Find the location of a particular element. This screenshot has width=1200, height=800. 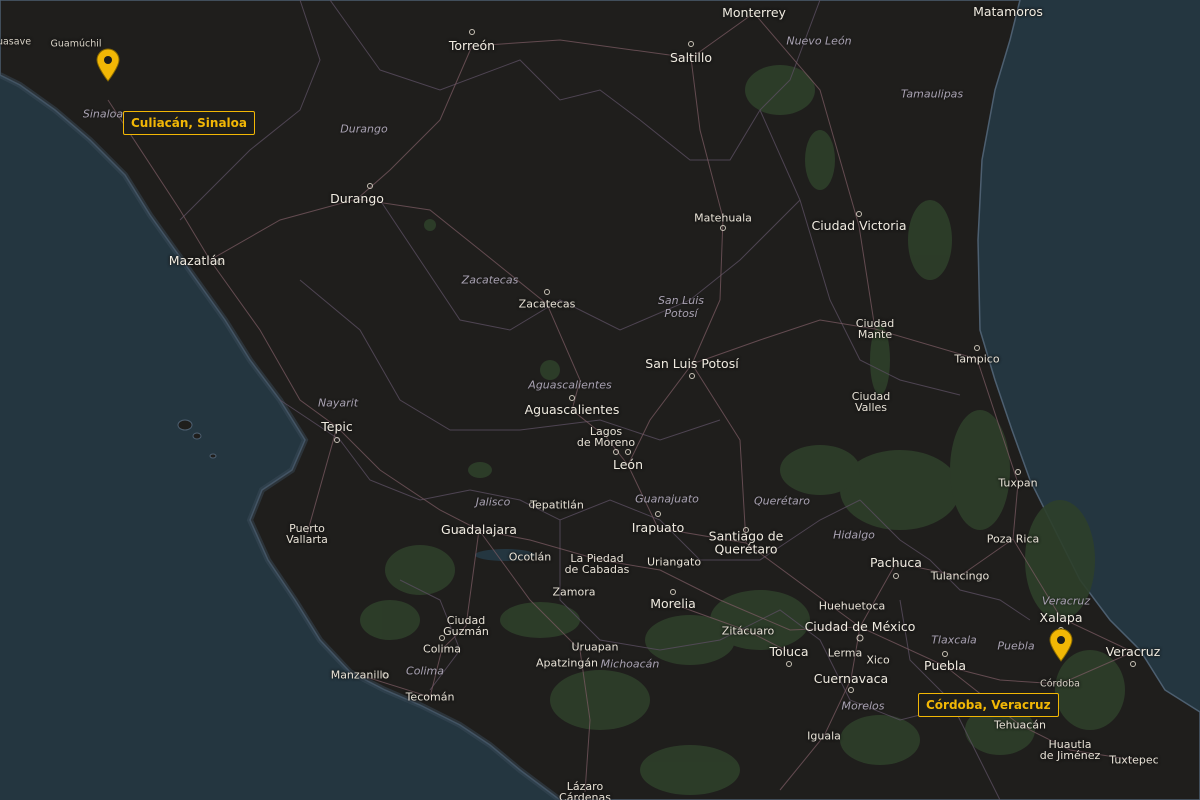

region-label: Sinaloa is located at coordinates (103, 114).